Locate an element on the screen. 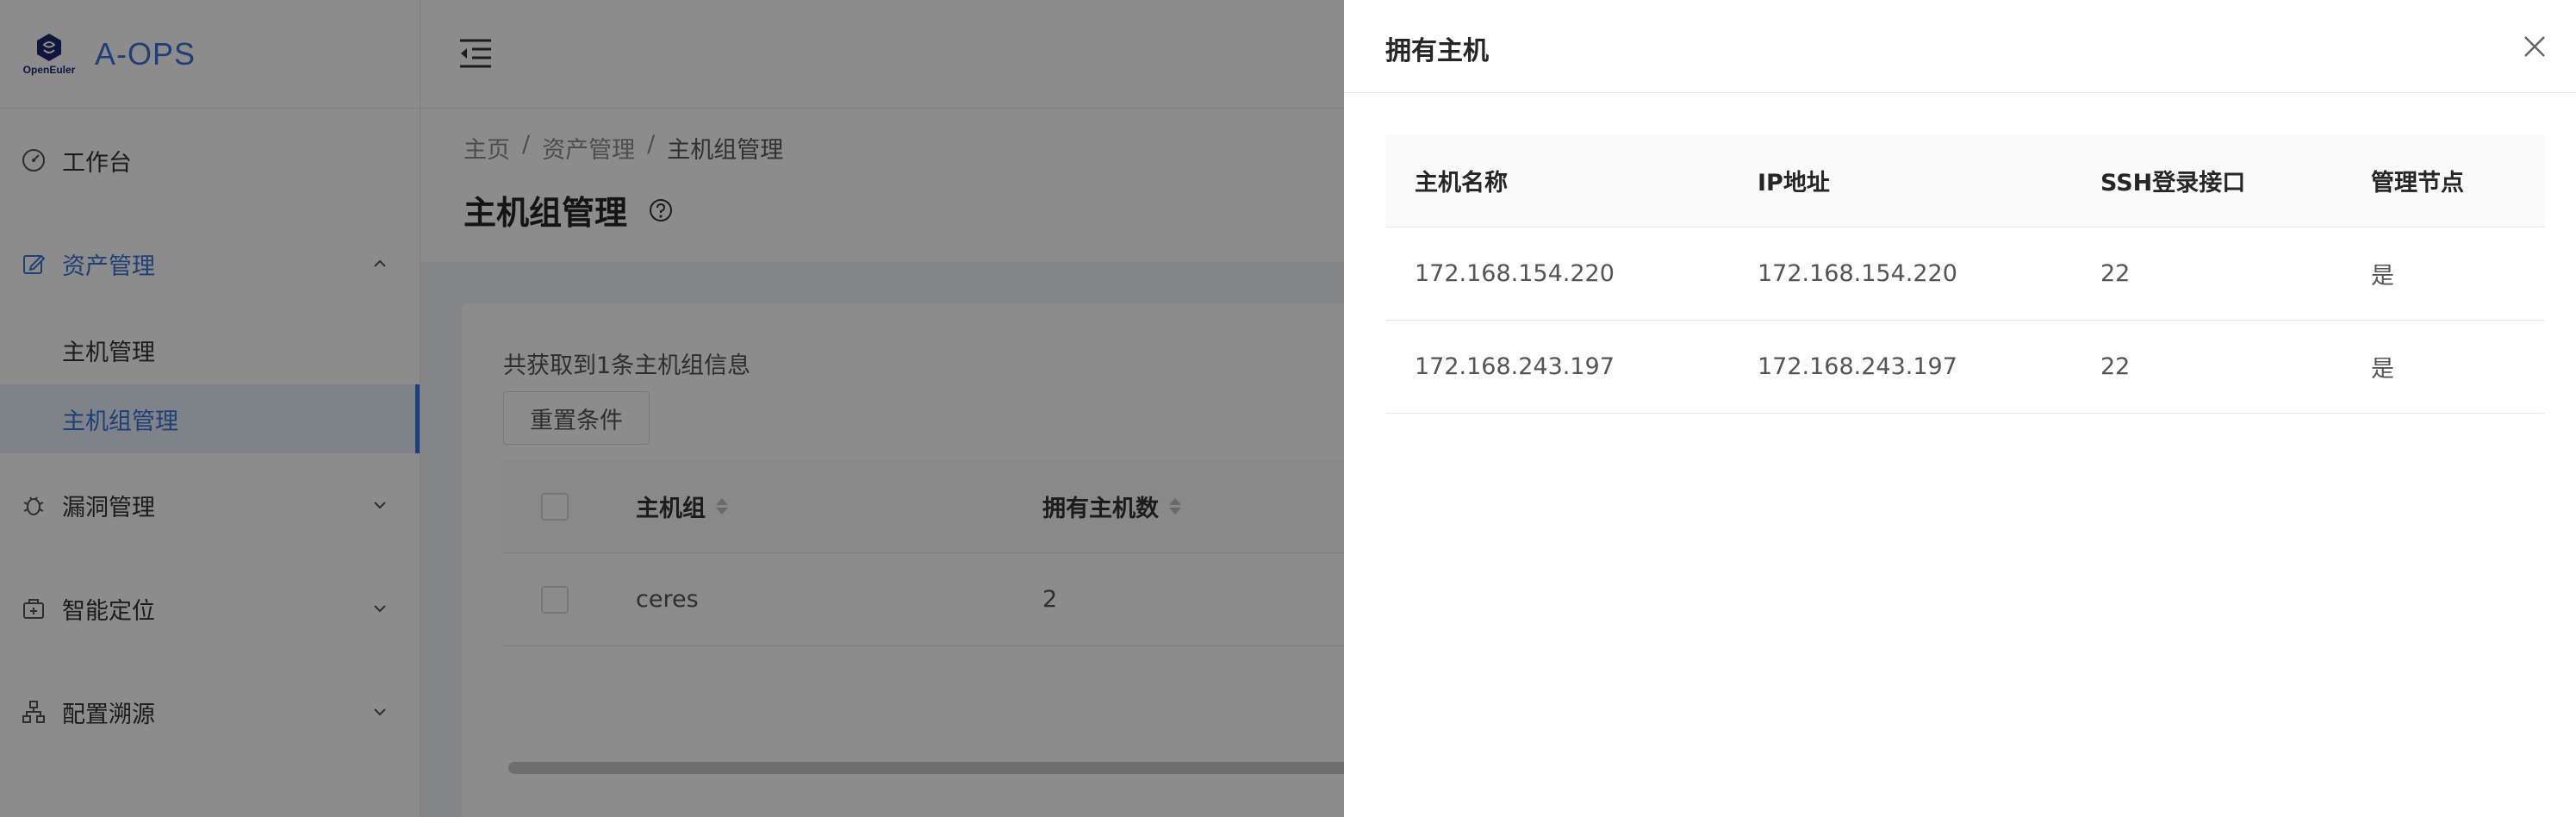  table-row: 172.168.154.220 172.168.154.220 22 是 is located at coordinates (1965, 274).